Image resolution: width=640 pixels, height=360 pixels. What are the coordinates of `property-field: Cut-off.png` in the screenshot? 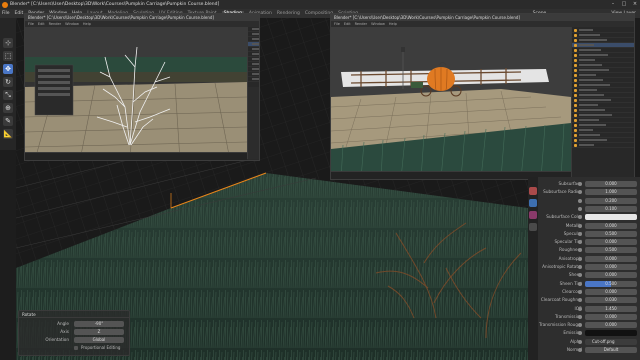 It's located at (611, 341).